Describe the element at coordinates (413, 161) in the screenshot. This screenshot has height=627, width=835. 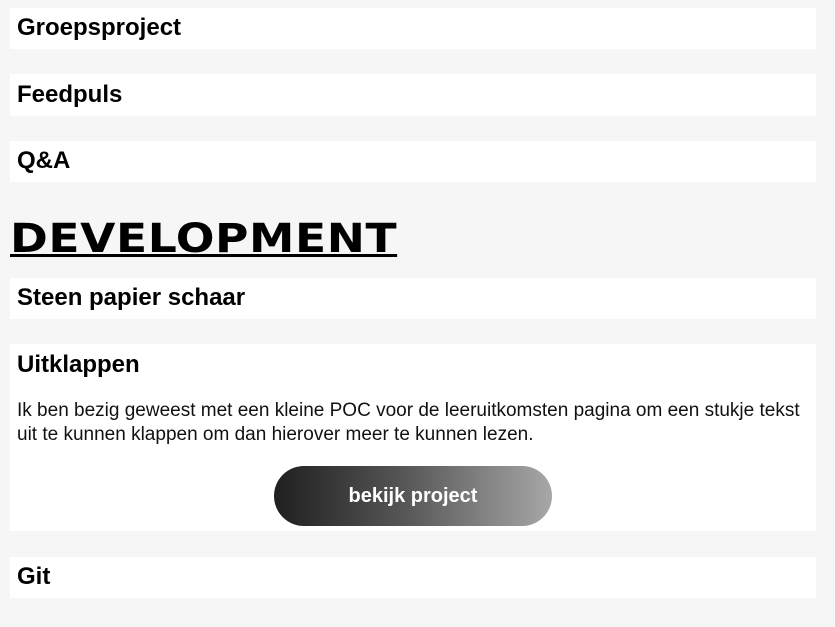
I see `project-card-qa: Q&A` at that location.